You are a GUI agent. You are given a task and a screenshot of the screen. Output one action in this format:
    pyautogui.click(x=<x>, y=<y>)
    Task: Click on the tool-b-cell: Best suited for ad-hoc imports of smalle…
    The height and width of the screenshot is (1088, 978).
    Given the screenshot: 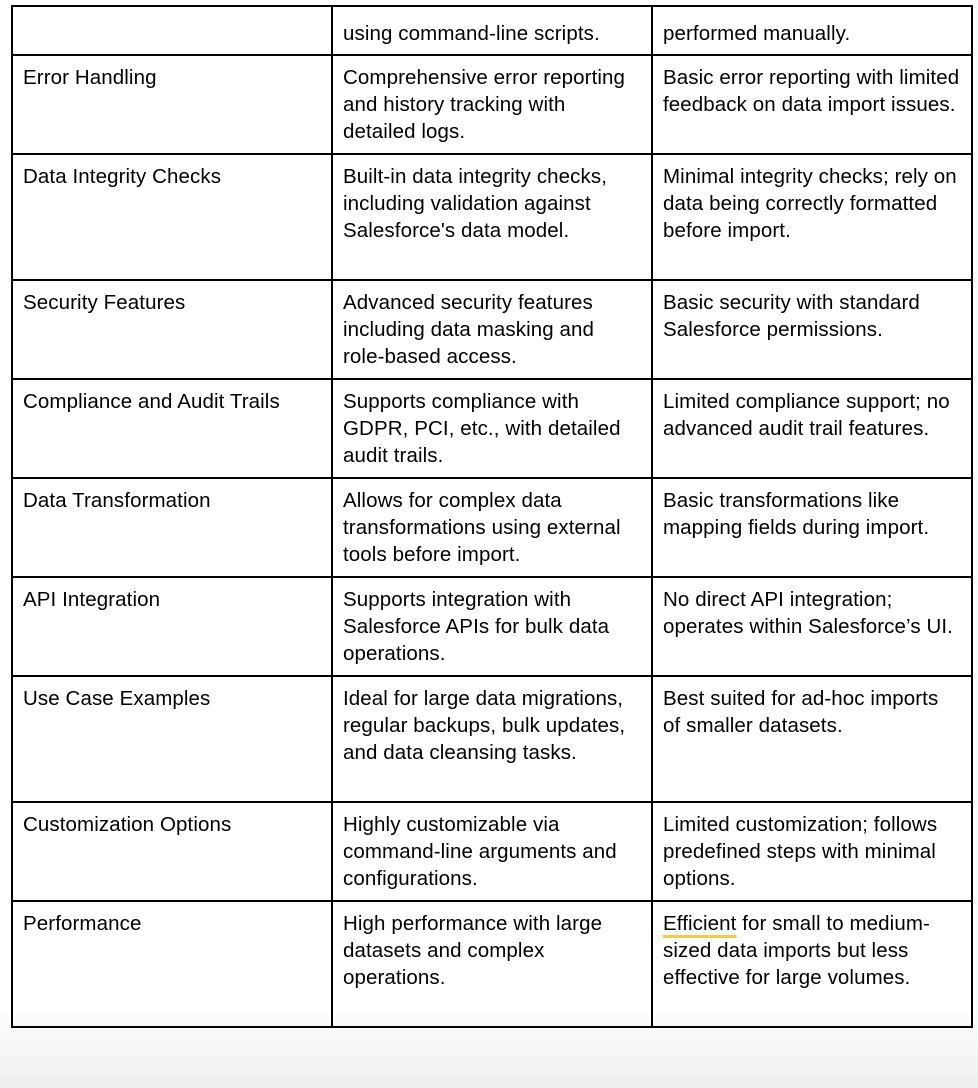 What is the action you would take?
    pyautogui.click(x=812, y=739)
    